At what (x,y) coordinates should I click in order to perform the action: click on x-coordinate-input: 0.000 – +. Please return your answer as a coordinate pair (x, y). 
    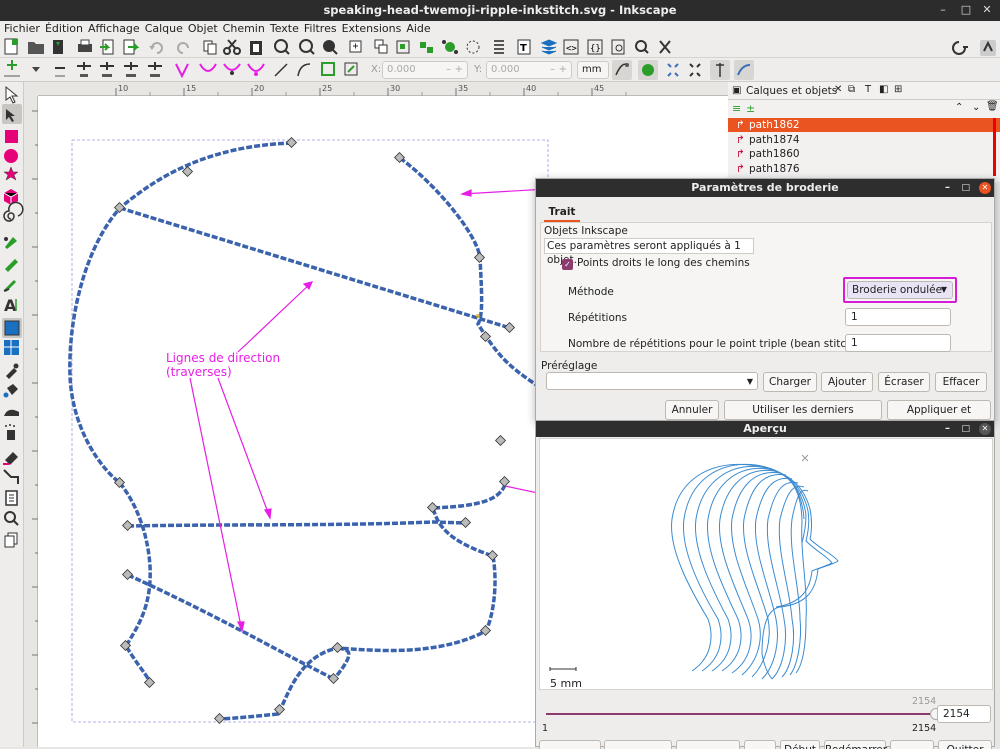
    Looking at the image, I should click on (425, 70).